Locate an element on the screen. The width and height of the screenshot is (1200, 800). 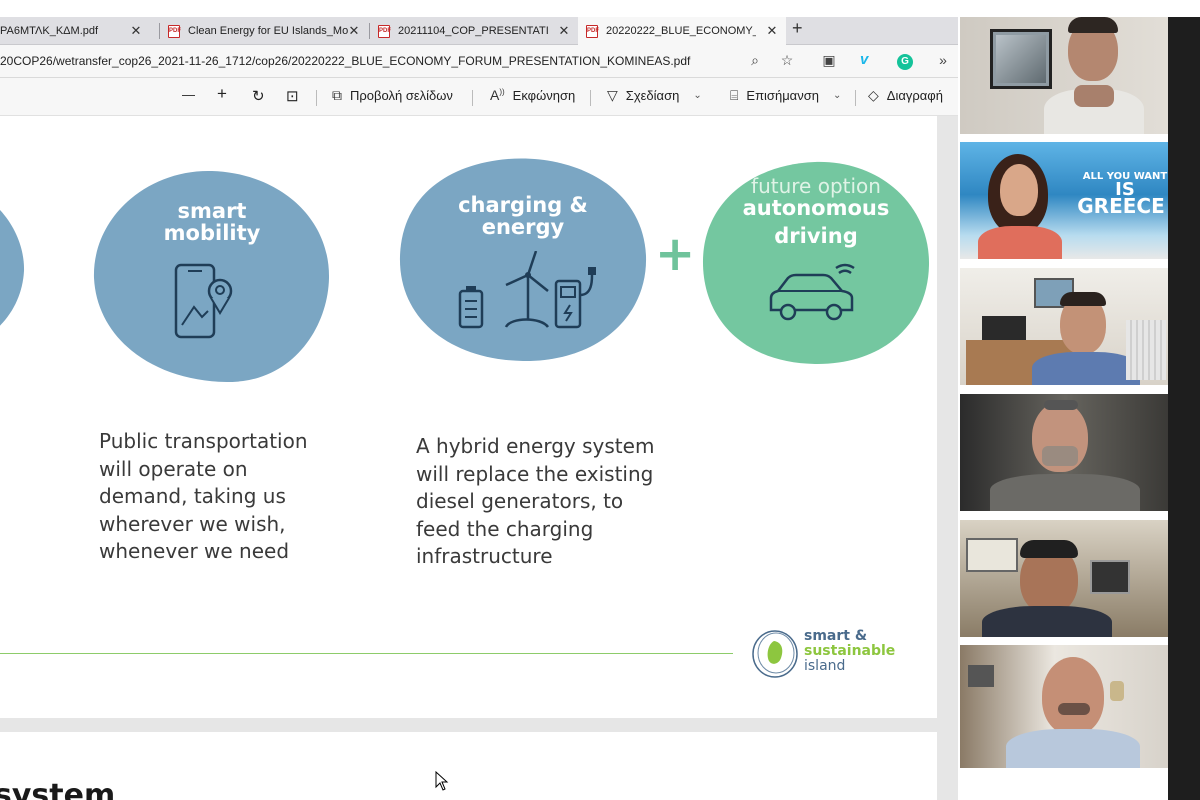
charging-energy-blob: charging & energy is located at coordinates (523, 260).